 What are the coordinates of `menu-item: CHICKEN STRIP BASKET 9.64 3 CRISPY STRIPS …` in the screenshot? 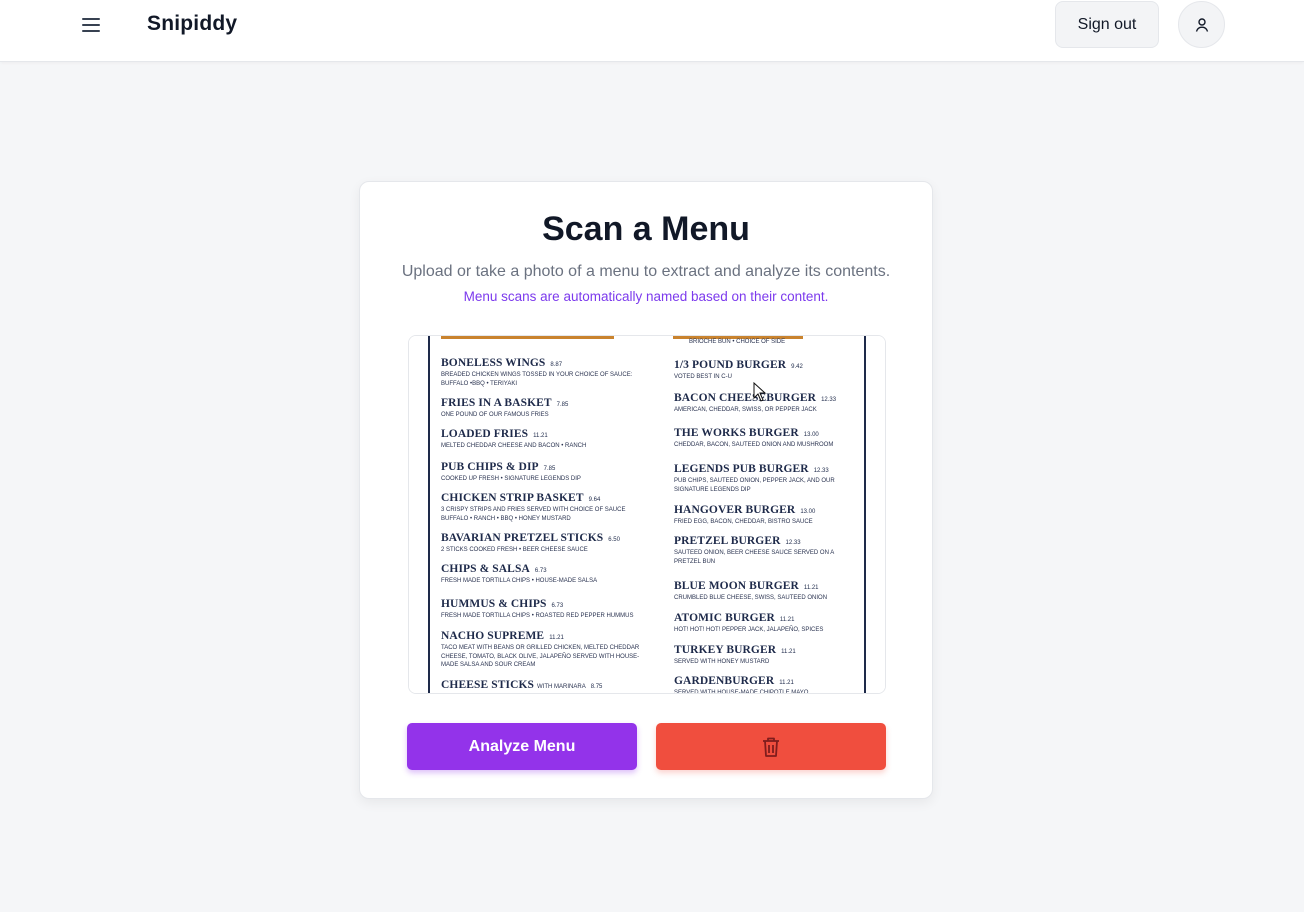 It's located at (543, 505).